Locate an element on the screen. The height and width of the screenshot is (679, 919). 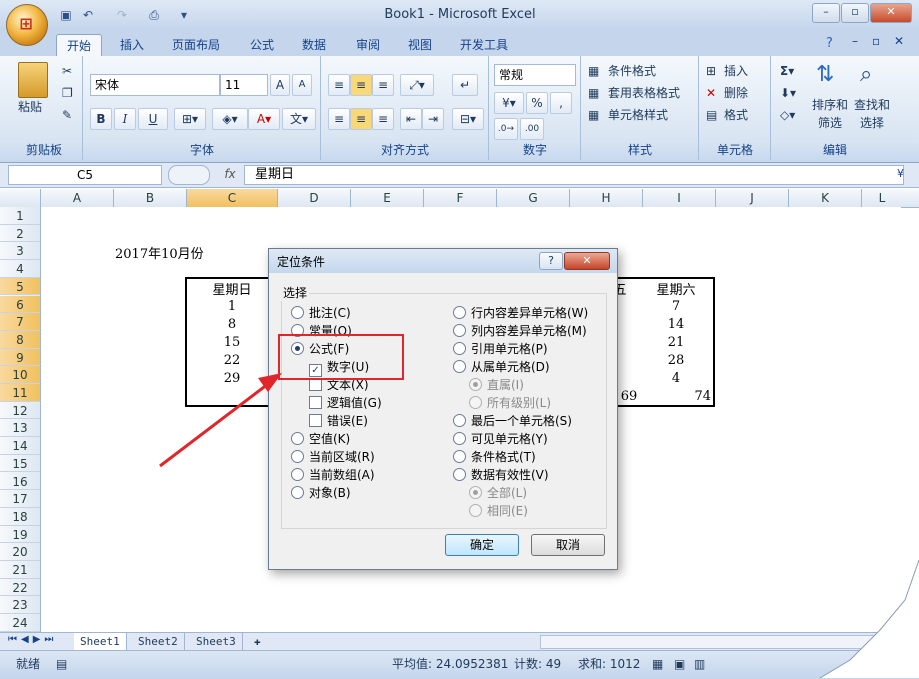
office-button: ⊞ is located at coordinates (27, 25).